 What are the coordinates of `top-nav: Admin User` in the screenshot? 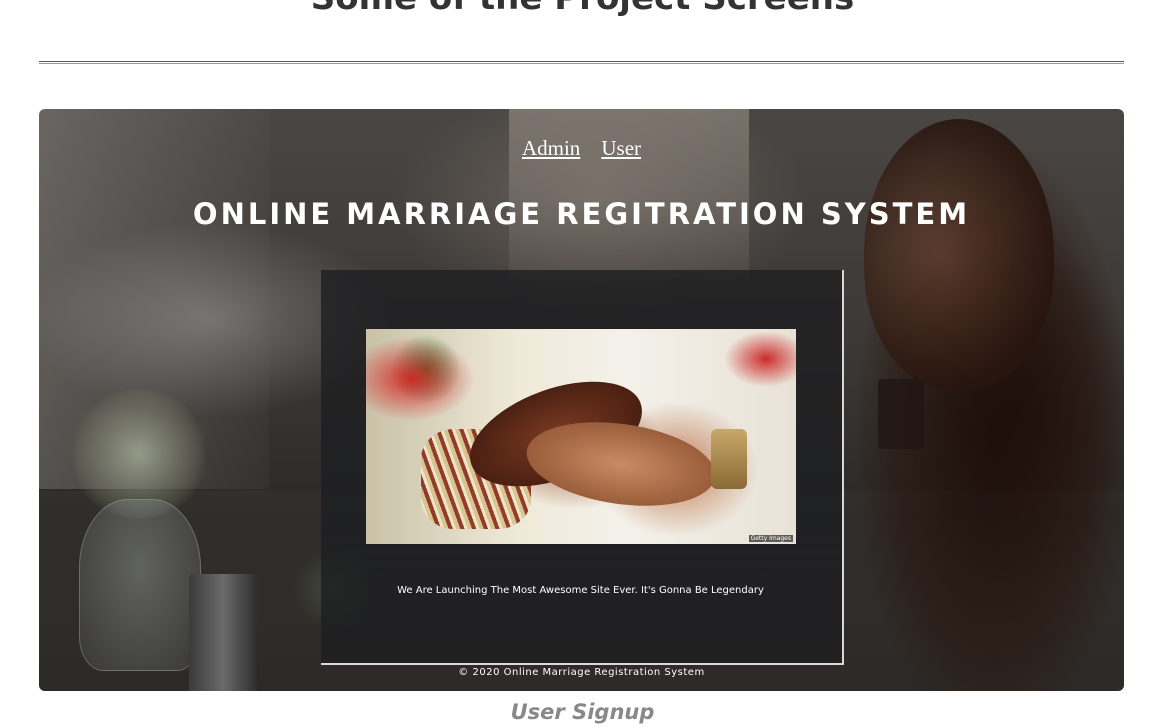 It's located at (581, 148).